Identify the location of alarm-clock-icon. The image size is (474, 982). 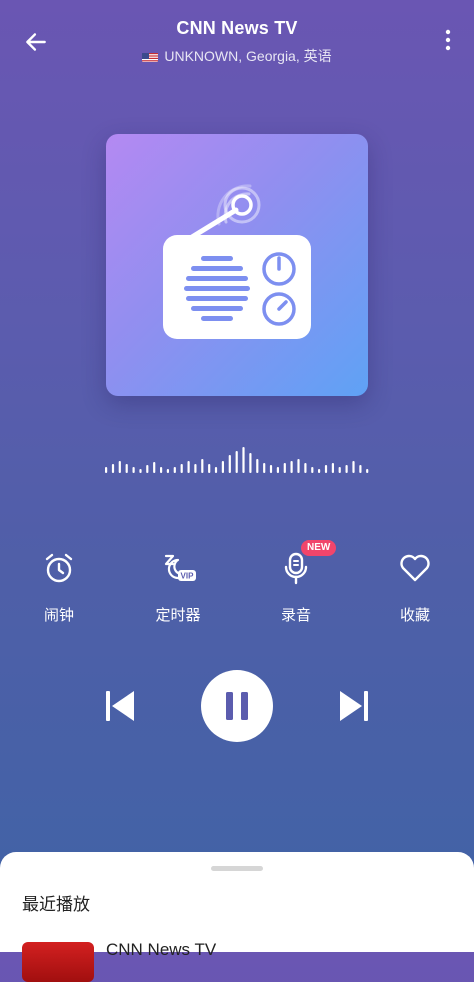
(59, 568).